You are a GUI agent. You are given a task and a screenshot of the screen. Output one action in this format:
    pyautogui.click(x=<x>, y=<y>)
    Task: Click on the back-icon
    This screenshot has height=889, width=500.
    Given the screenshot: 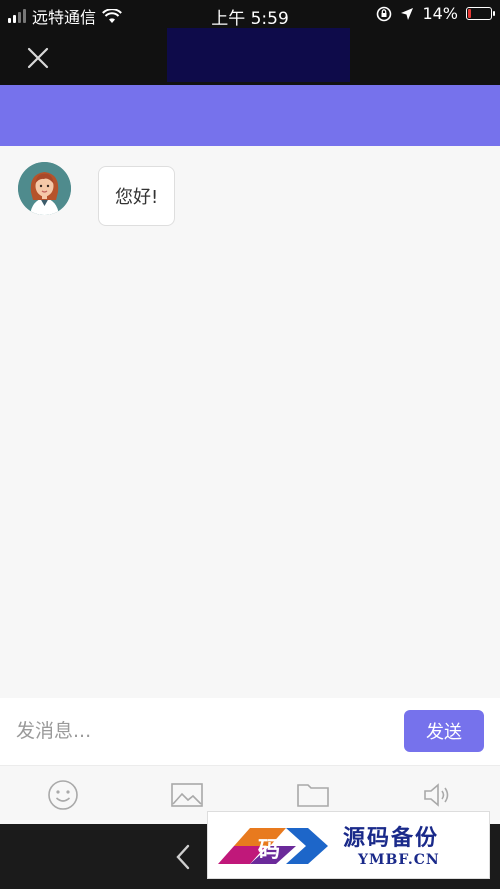 What is the action you would take?
    pyautogui.click(x=183, y=857)
    